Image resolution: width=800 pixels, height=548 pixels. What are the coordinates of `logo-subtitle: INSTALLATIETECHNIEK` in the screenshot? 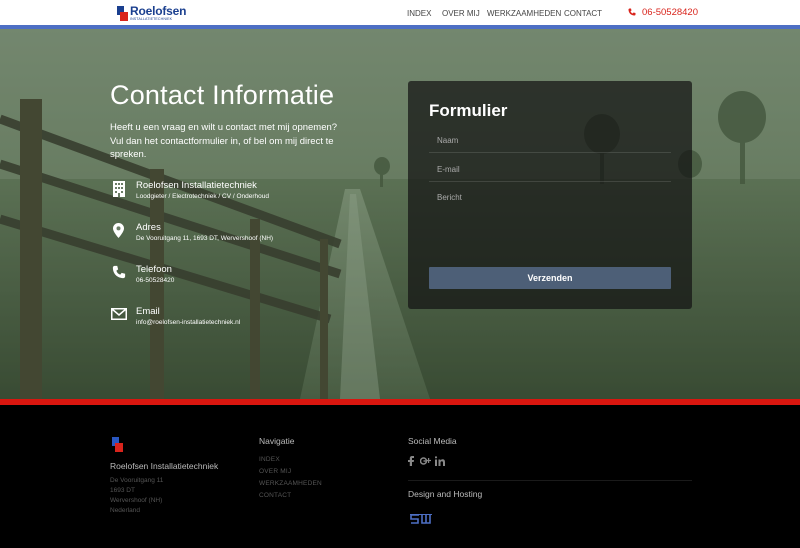 It's located at (151, 18).